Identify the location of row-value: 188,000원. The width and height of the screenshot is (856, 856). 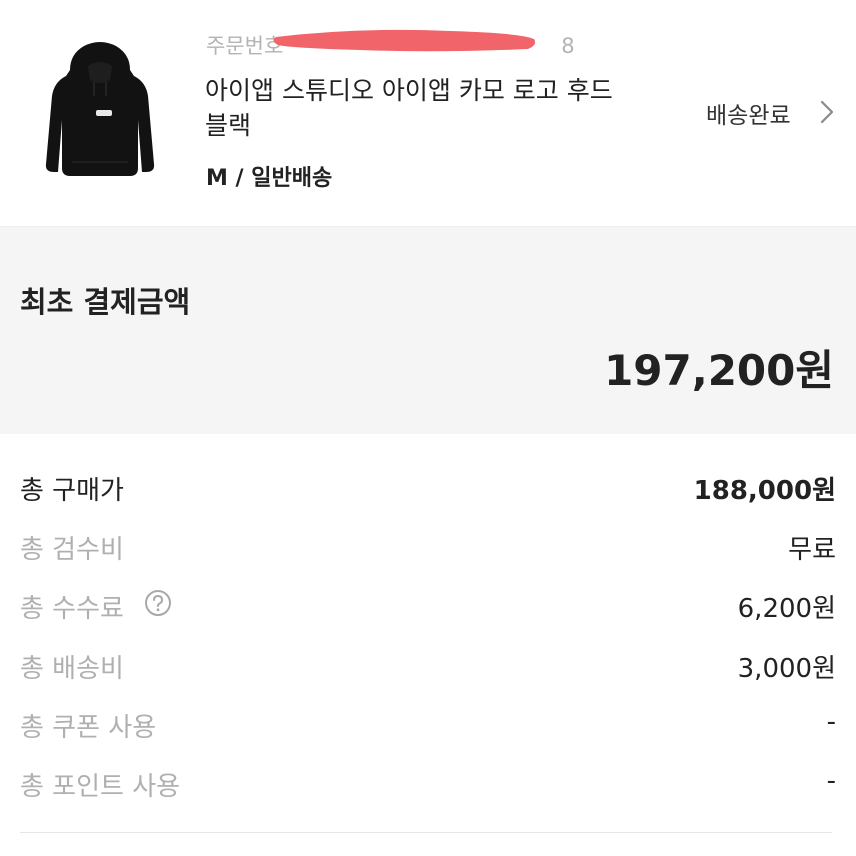
(764, 491).